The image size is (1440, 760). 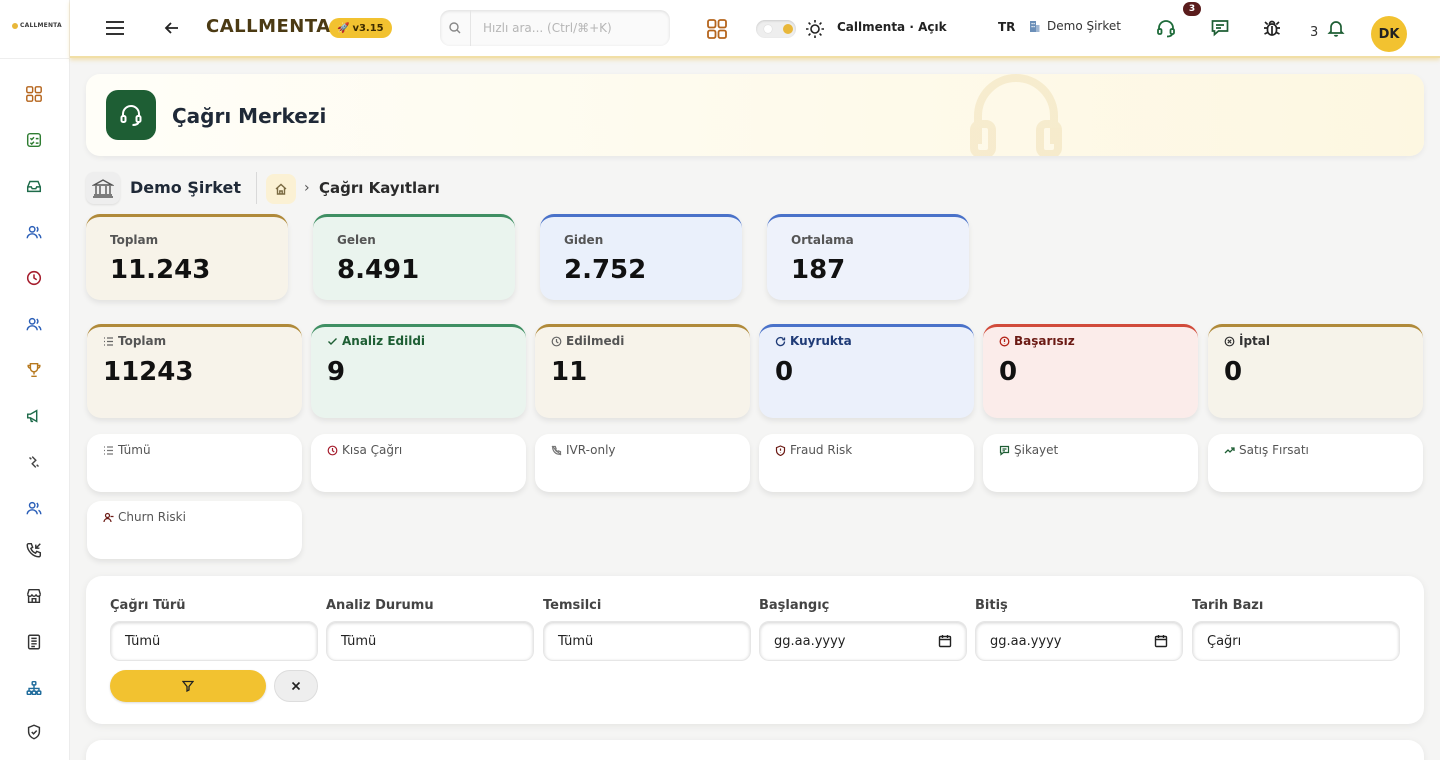 I want to click on sidebar-item-contacts, so click(x=34, y=508).